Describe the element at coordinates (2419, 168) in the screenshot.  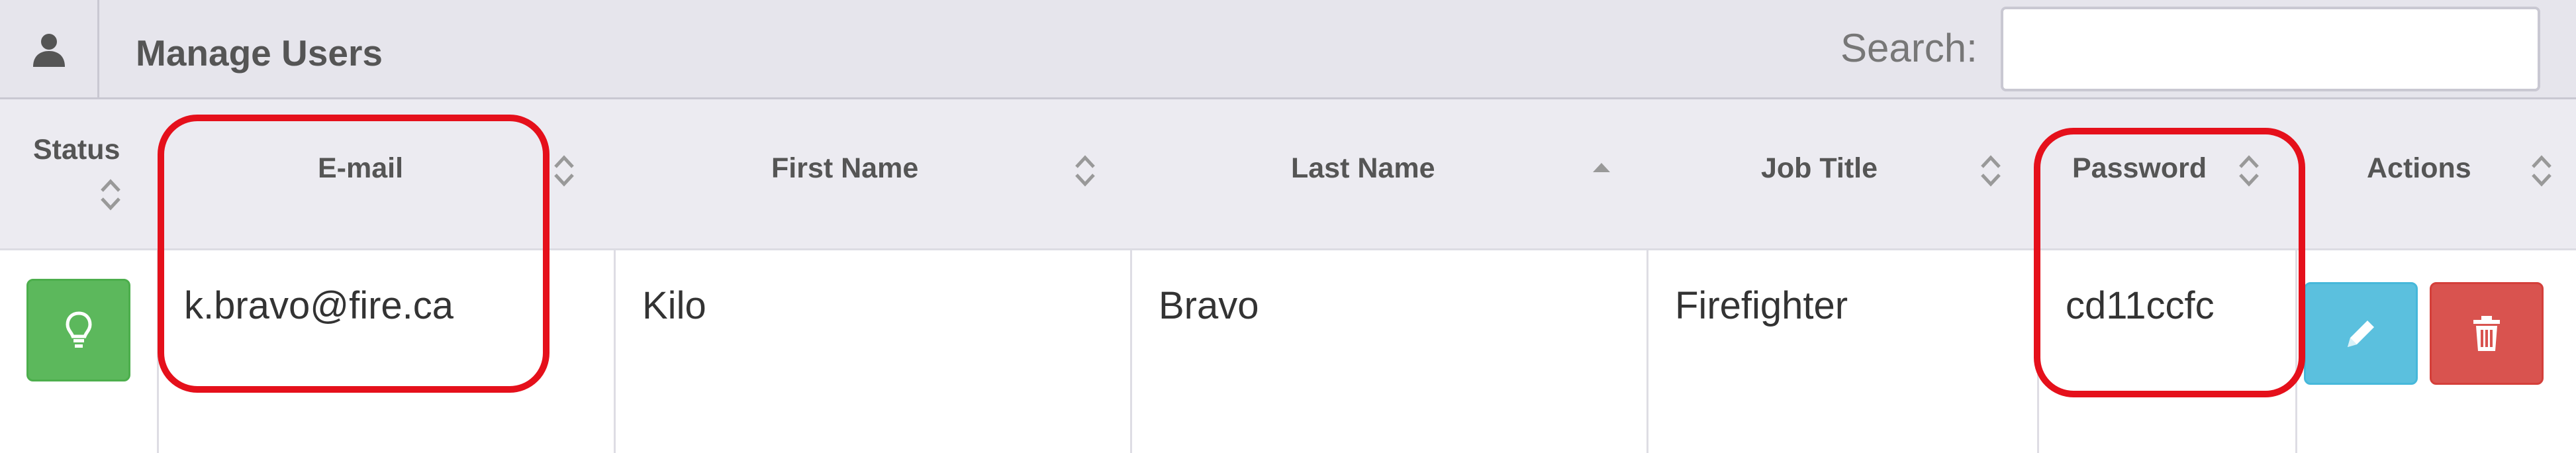
I see `column-header-label: Actions` at that location.